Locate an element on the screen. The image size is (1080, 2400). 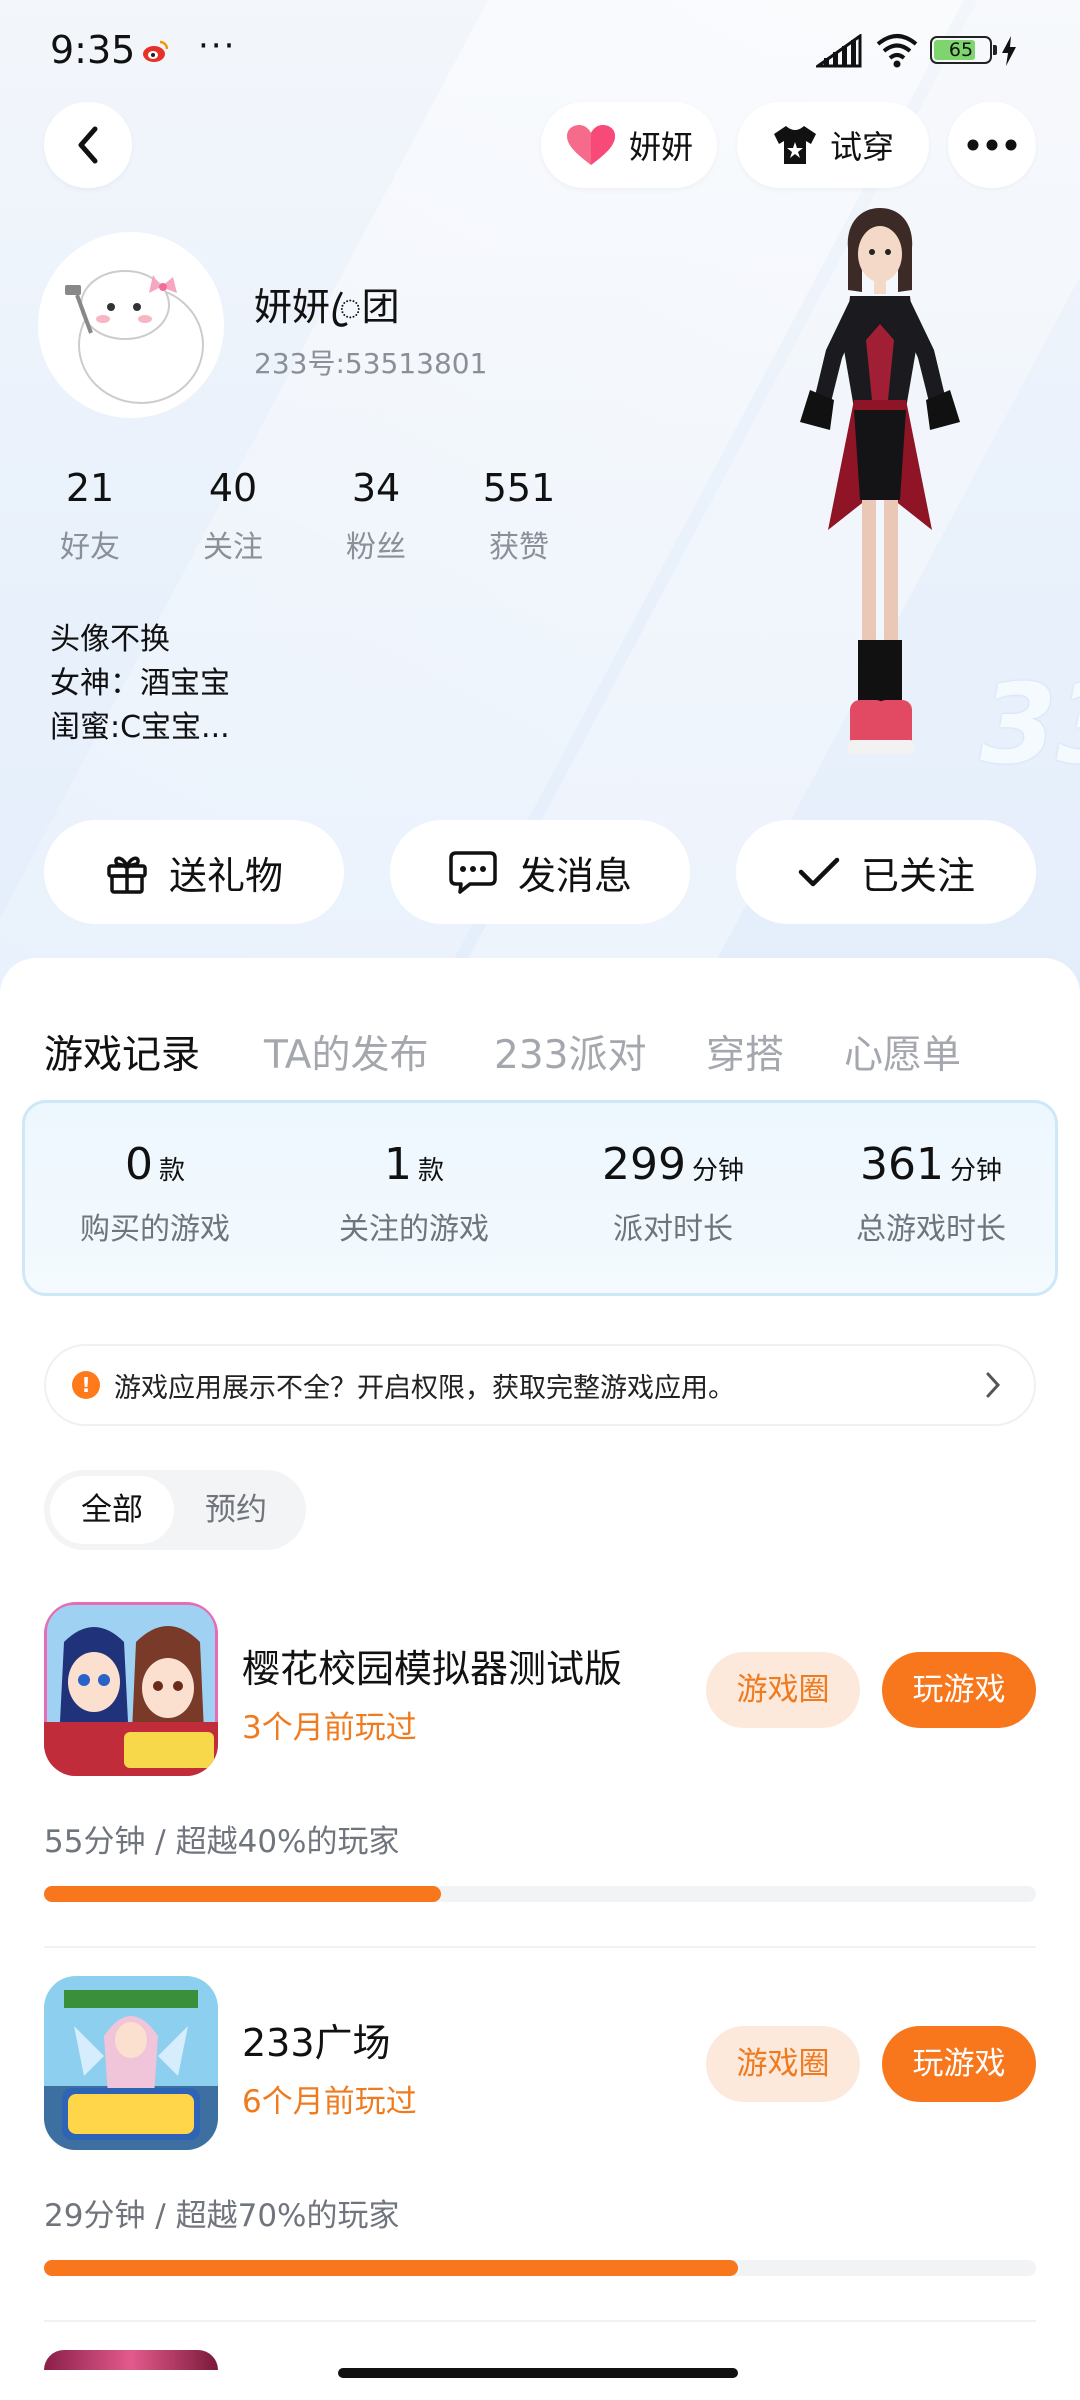
stat-fans: 34 粉丝 is located at coordinates (376, 516).